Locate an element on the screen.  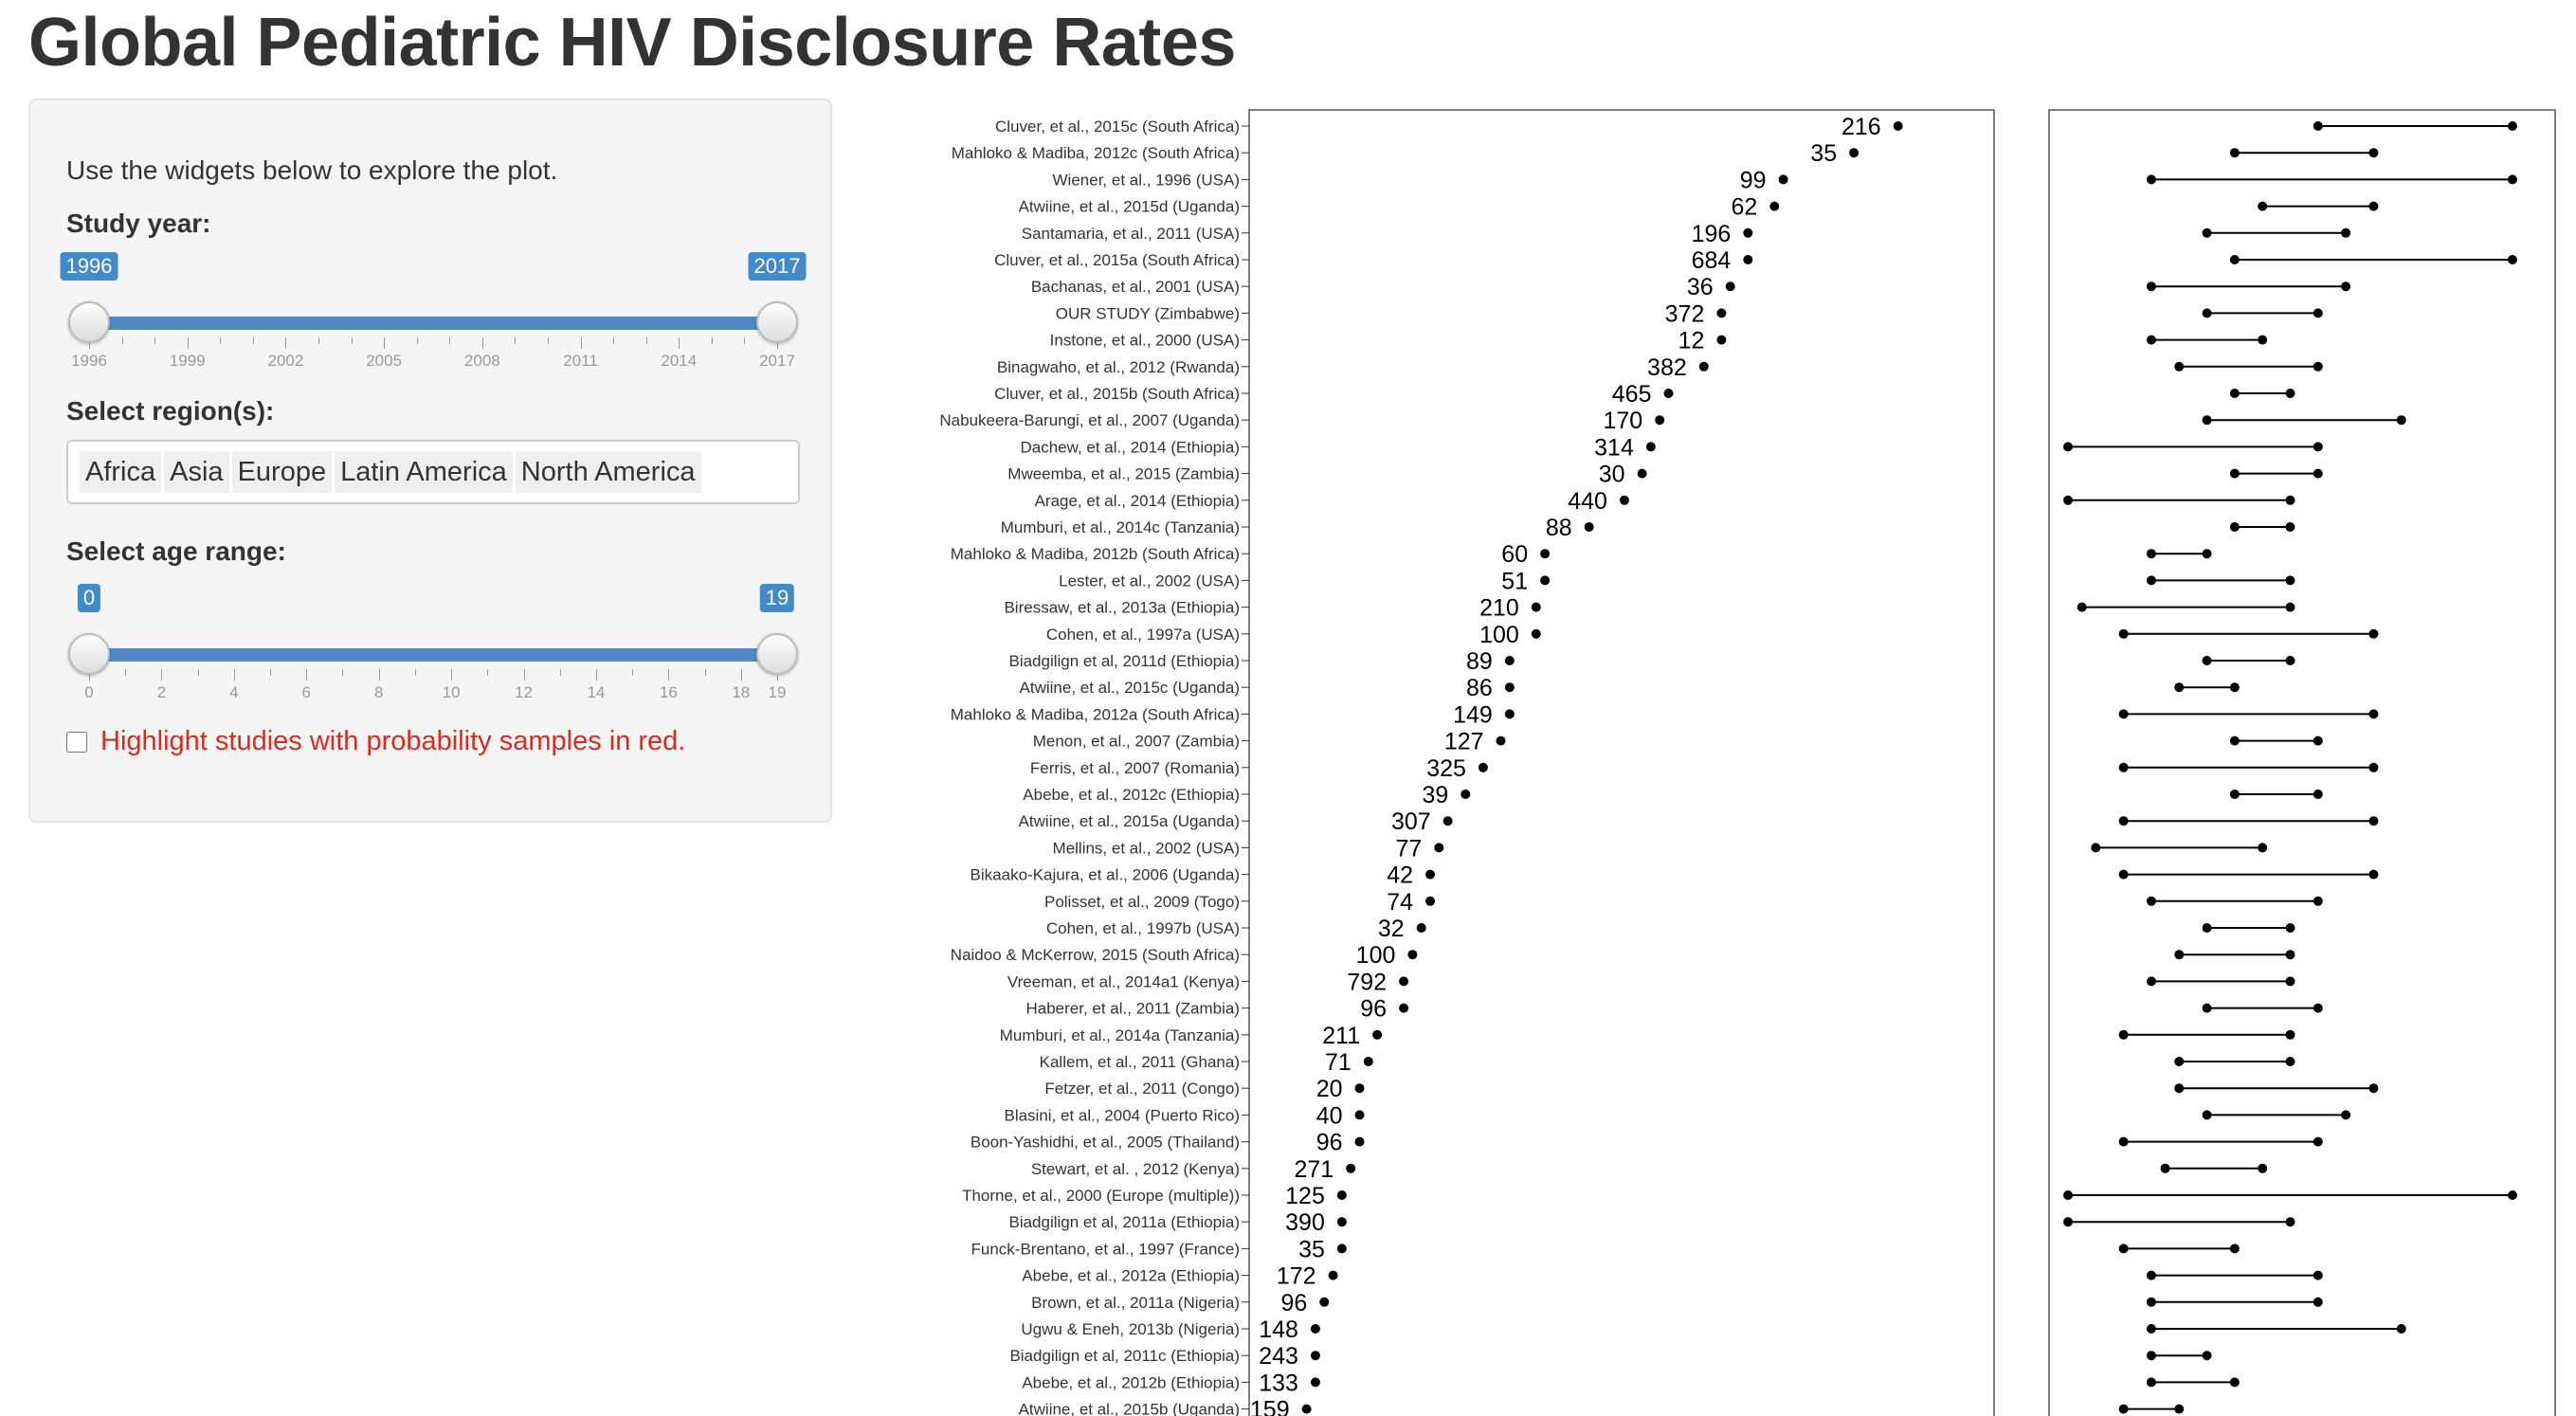
study-label: Abebe, et al., 2012a (Ethiopia) is located at coordinates (1131, 1276).